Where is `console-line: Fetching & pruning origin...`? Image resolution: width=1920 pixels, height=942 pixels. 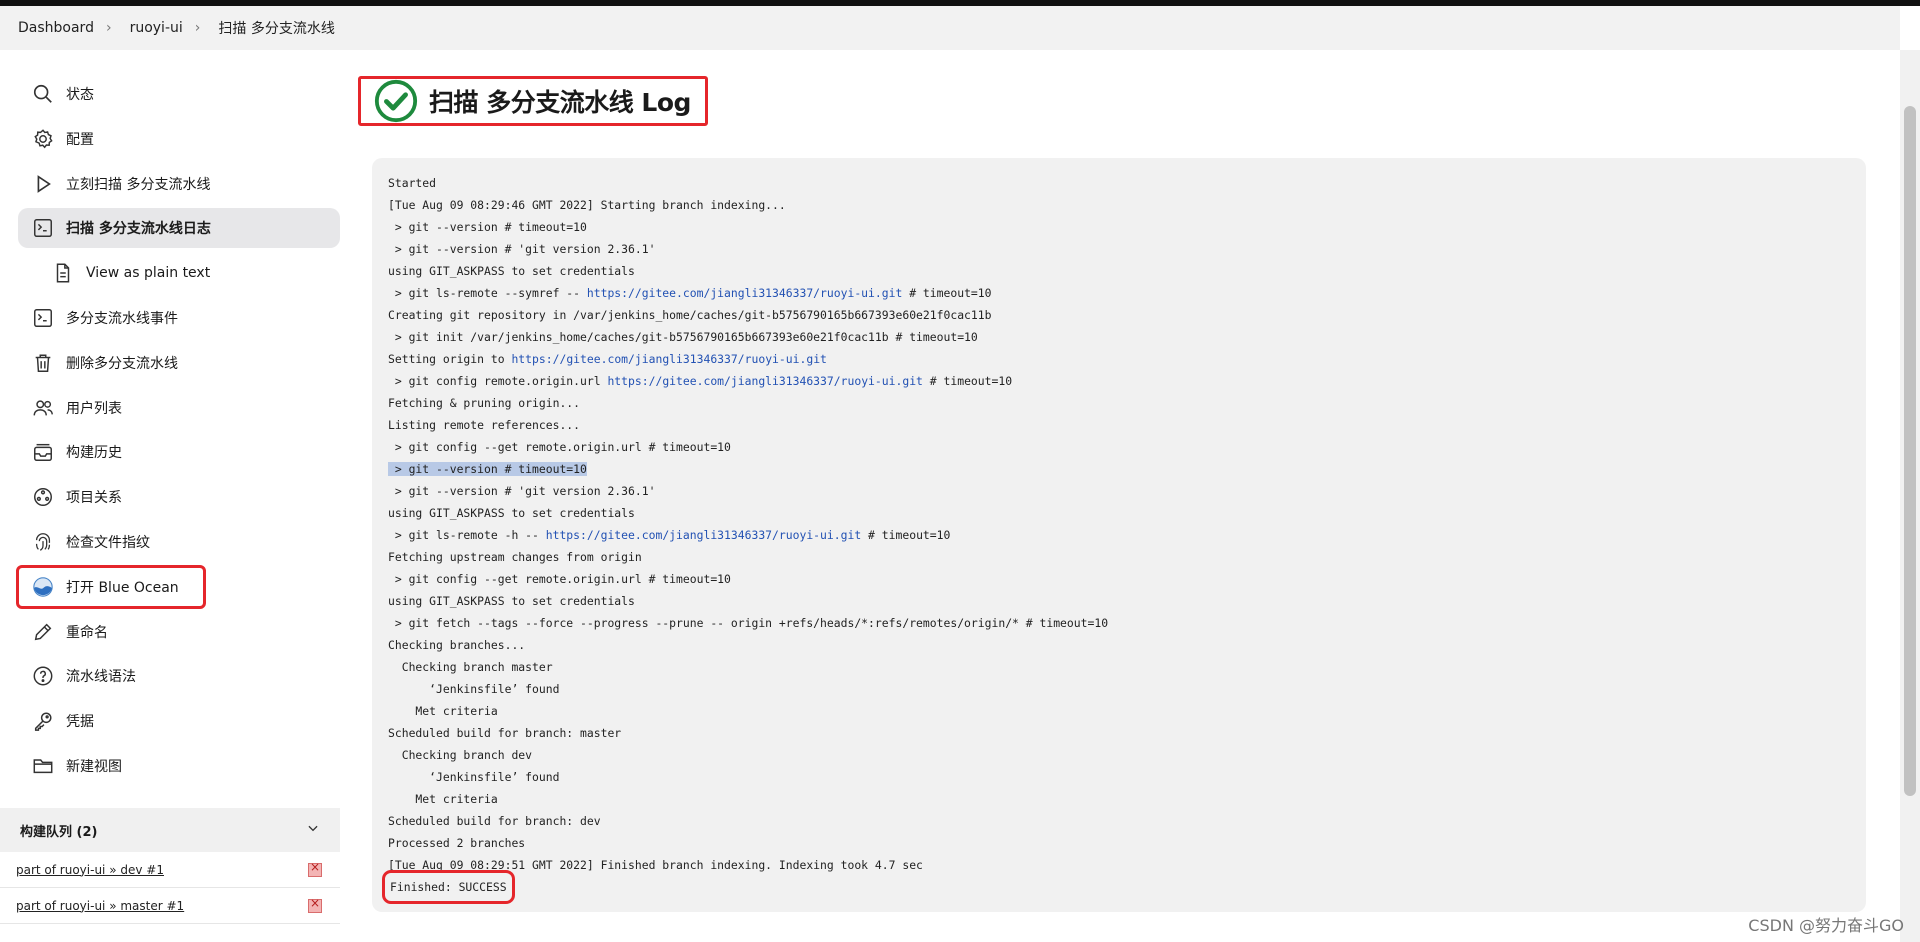 console-line: Fetching & pruning origin... is located at coordinates (484, 403).